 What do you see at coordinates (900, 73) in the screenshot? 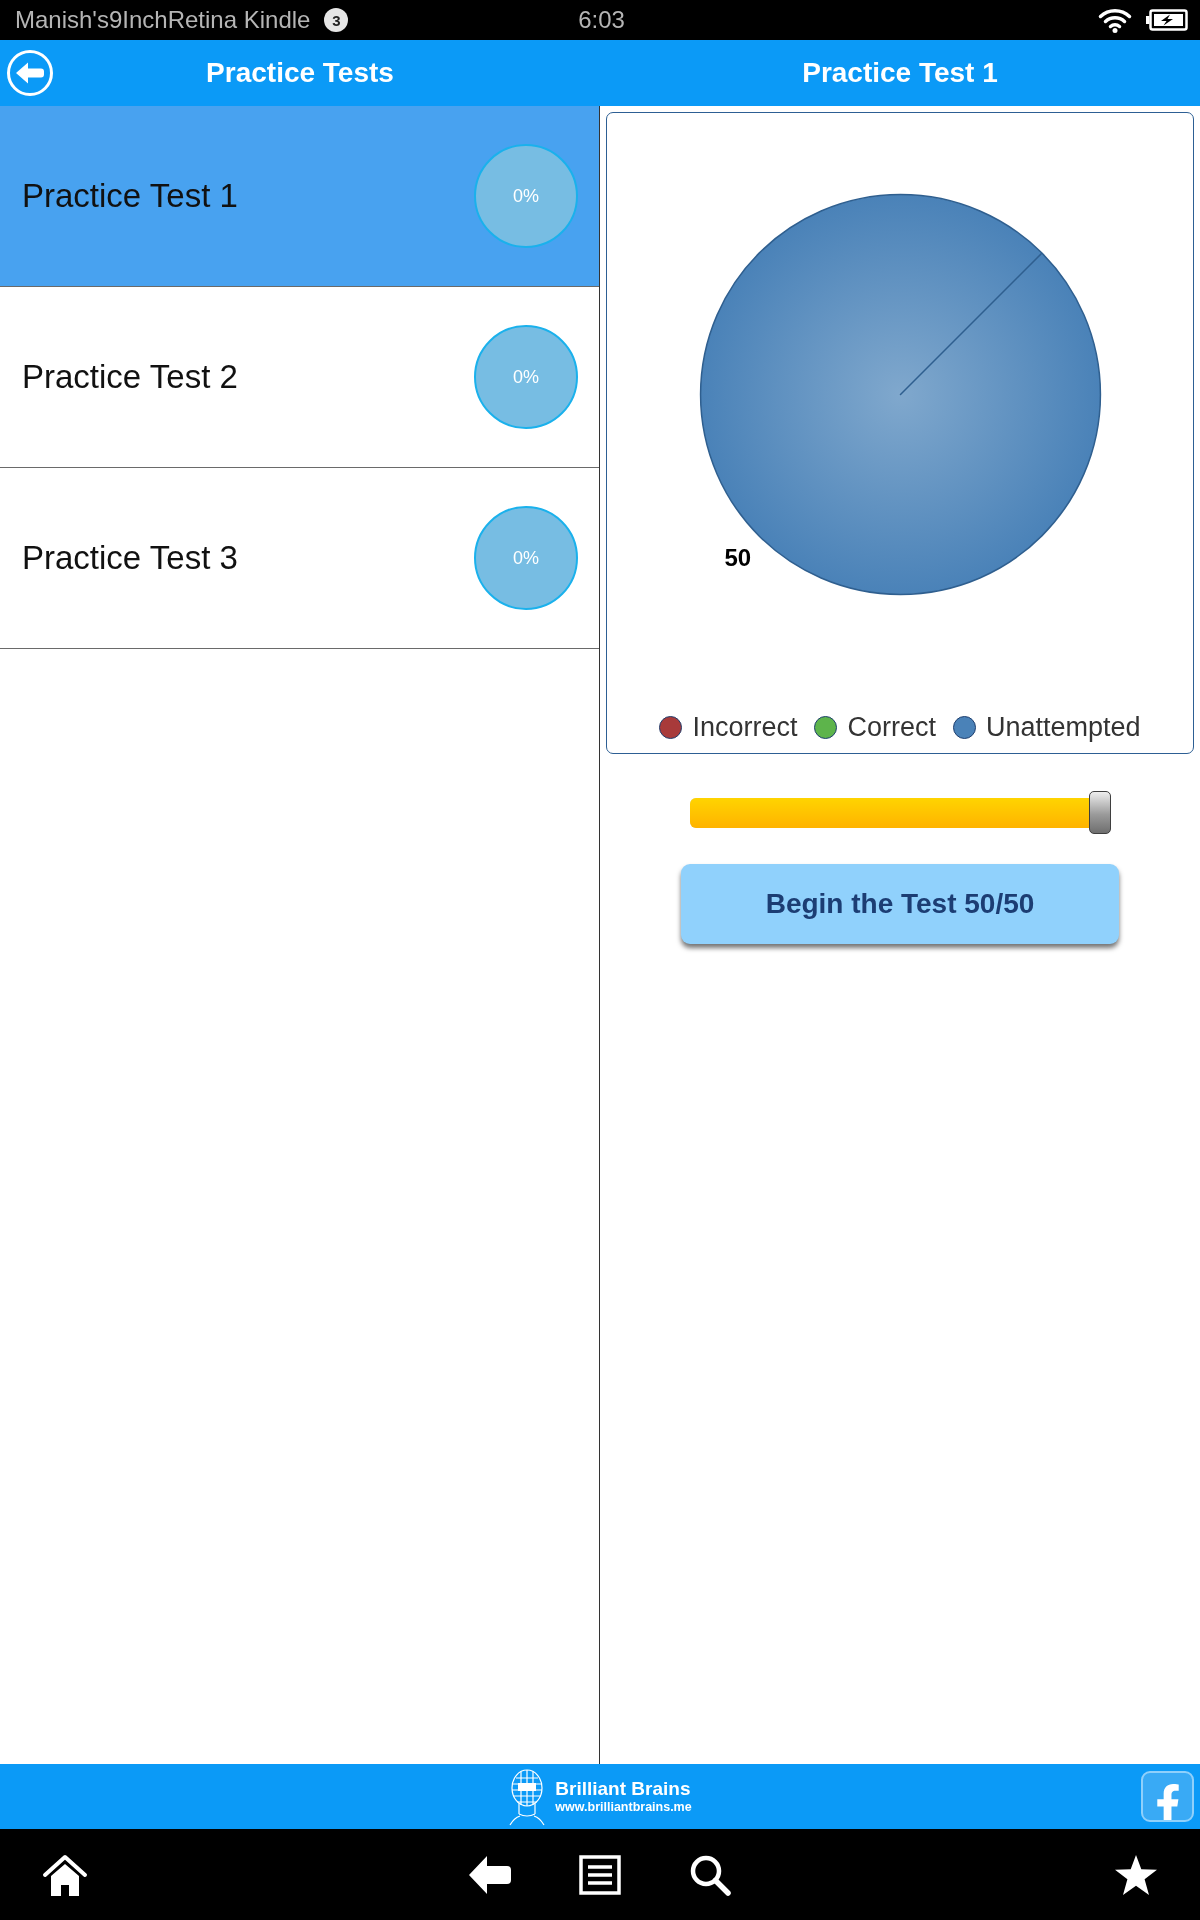
I see `panel-title: Practice Test 1` at bounding box center [900, 73].